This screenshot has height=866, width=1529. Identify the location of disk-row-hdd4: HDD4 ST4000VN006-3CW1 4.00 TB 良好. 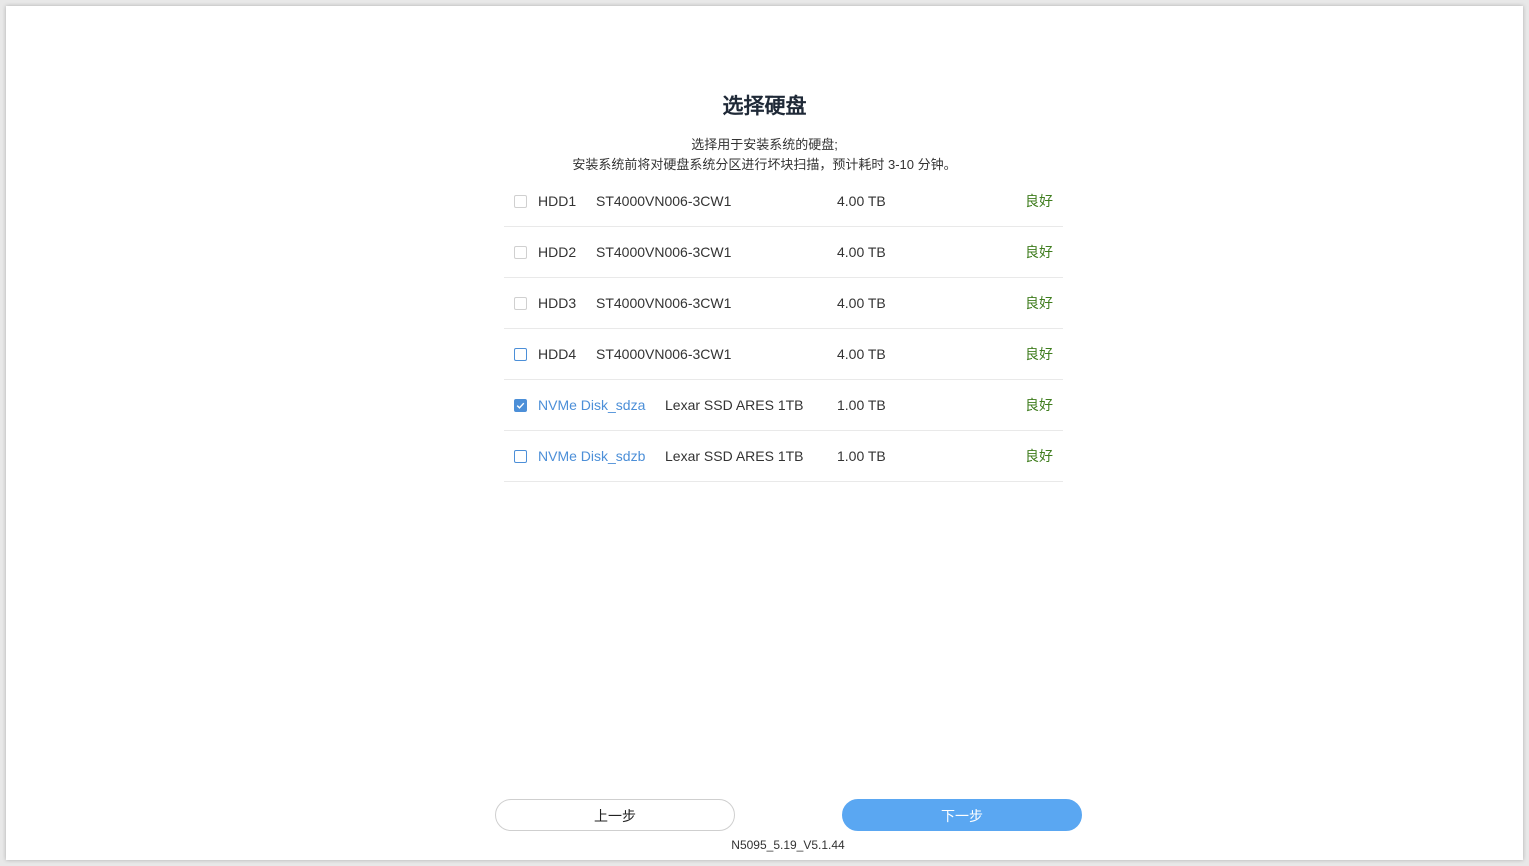
(783, 354).